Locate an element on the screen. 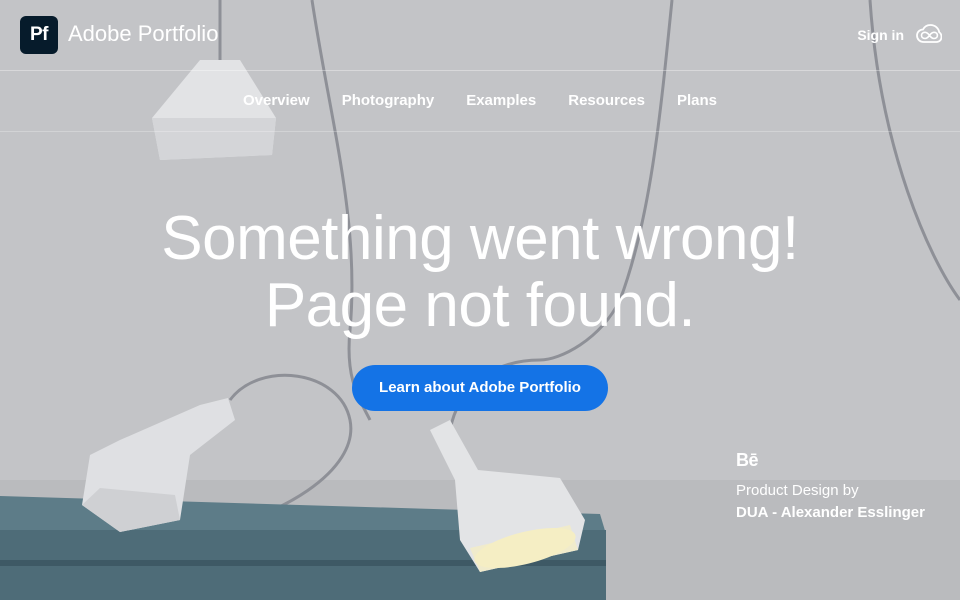 Image resolution: width=960 pixels, height=600 pixels. nav-item-resources: Resources is located at coordinates (606, 101).